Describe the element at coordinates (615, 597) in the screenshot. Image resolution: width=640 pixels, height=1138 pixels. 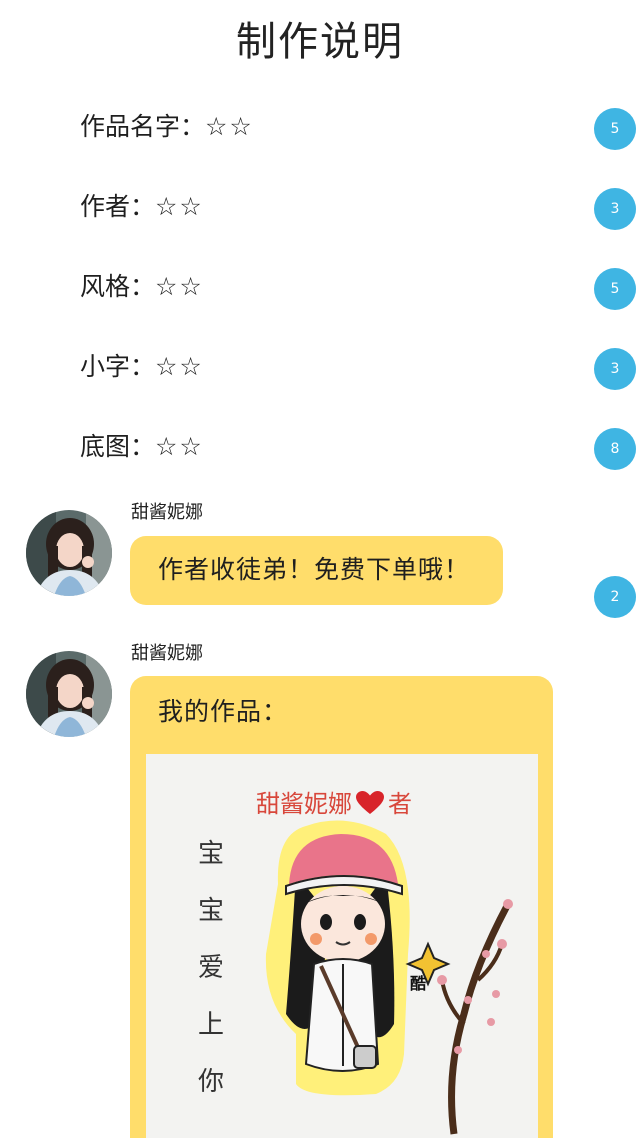
I see `count-badge: 2` at that location.